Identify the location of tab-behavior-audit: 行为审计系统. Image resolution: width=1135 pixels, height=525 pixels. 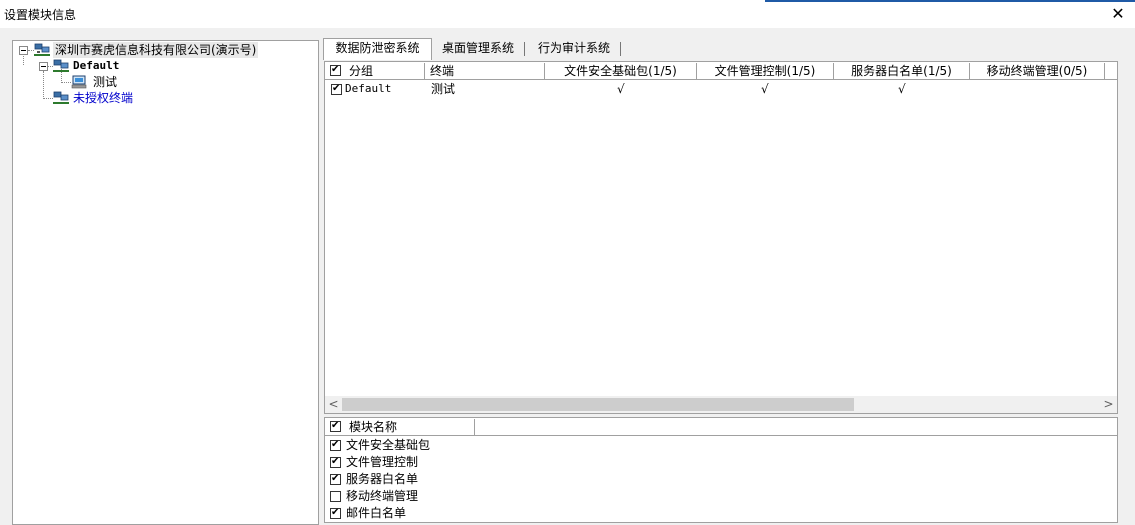
(574, 48).